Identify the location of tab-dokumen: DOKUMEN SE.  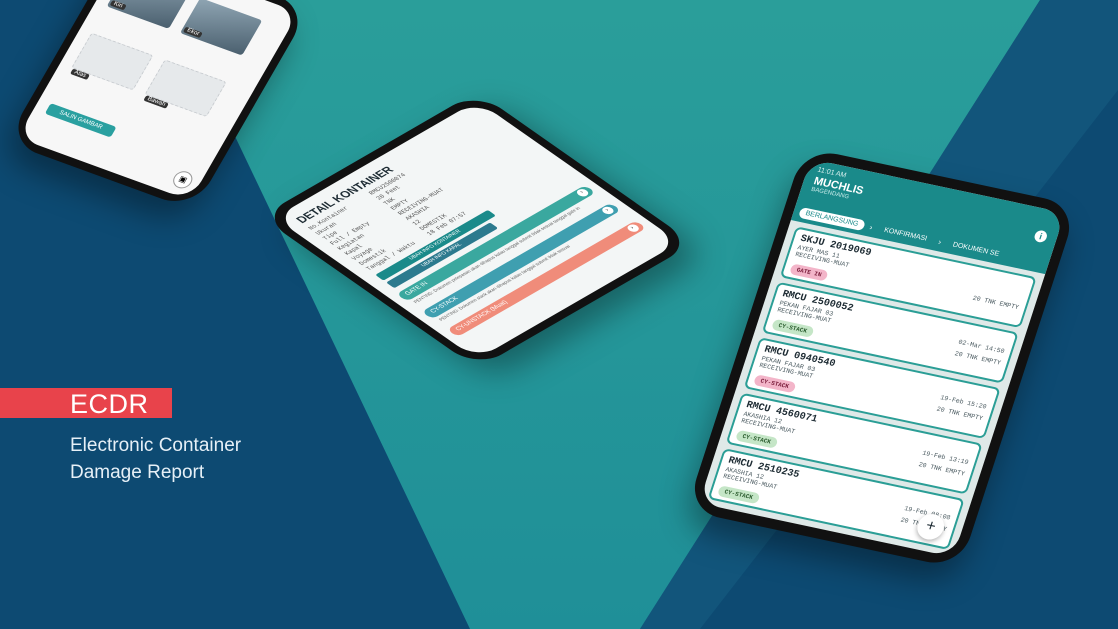
(975, 249).